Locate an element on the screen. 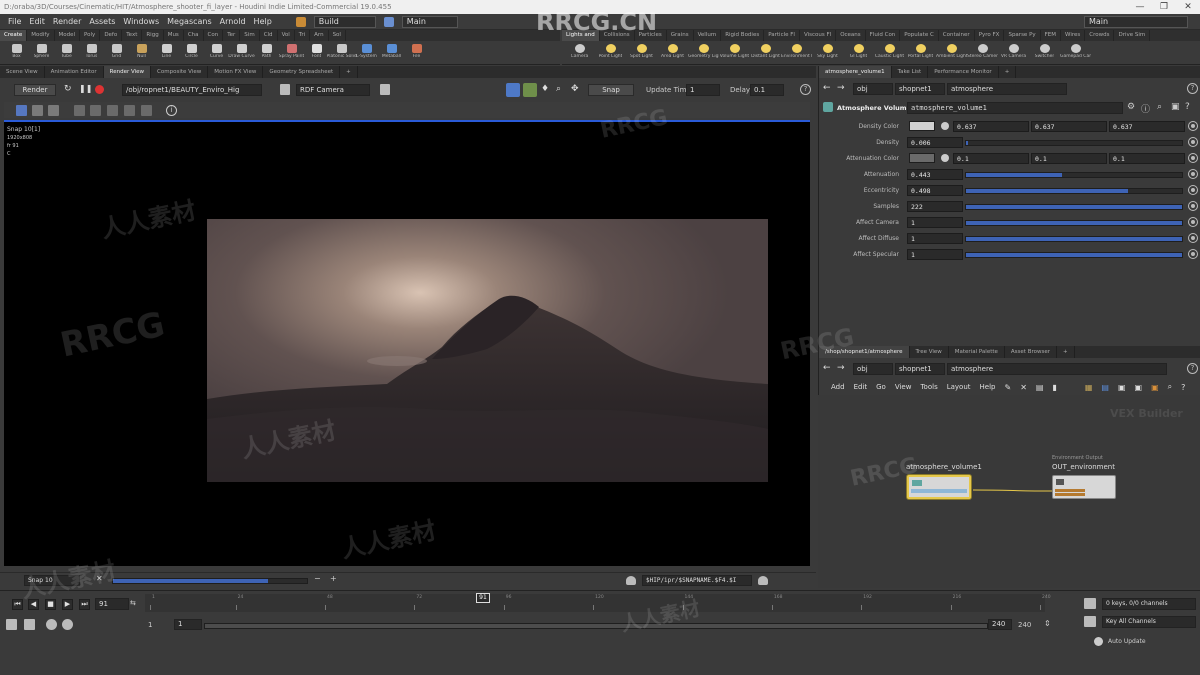 This screenshot has width=1200, height=675. tab-network-path: /shop/shopnet1/atmosphere is located at coordinates (864, 352).